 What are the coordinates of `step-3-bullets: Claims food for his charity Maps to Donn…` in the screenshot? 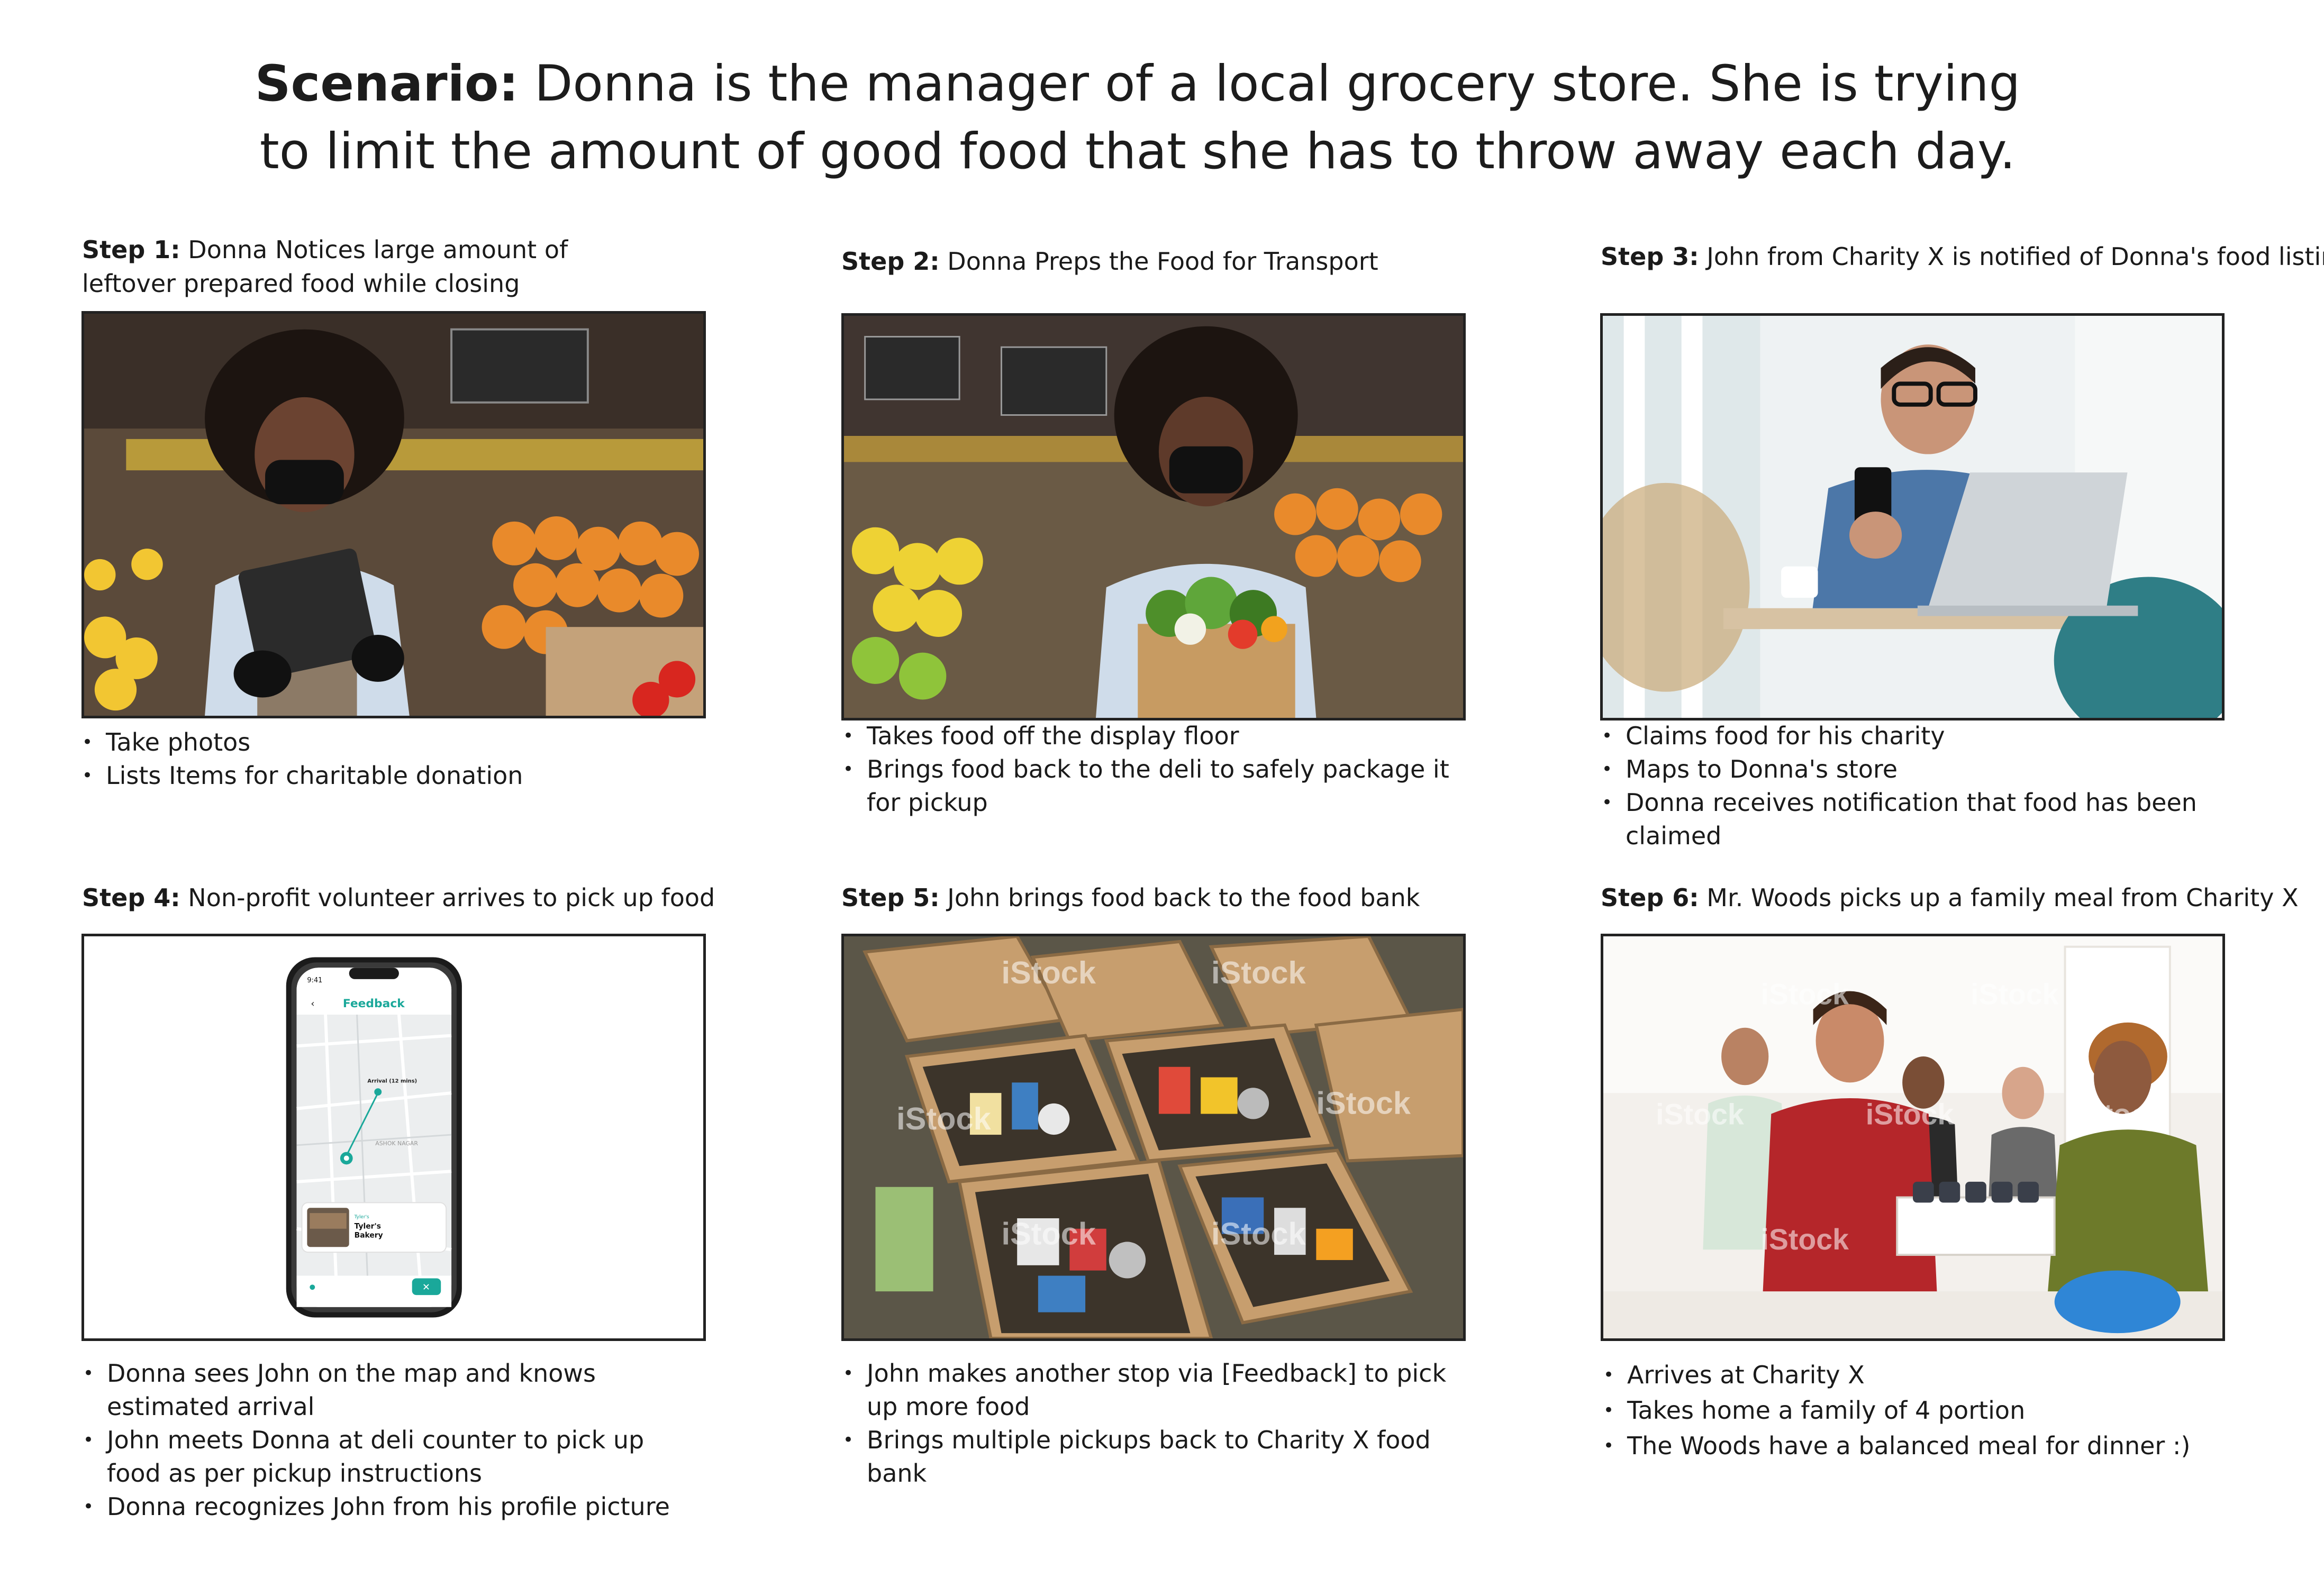 It's located at (1910, 786).